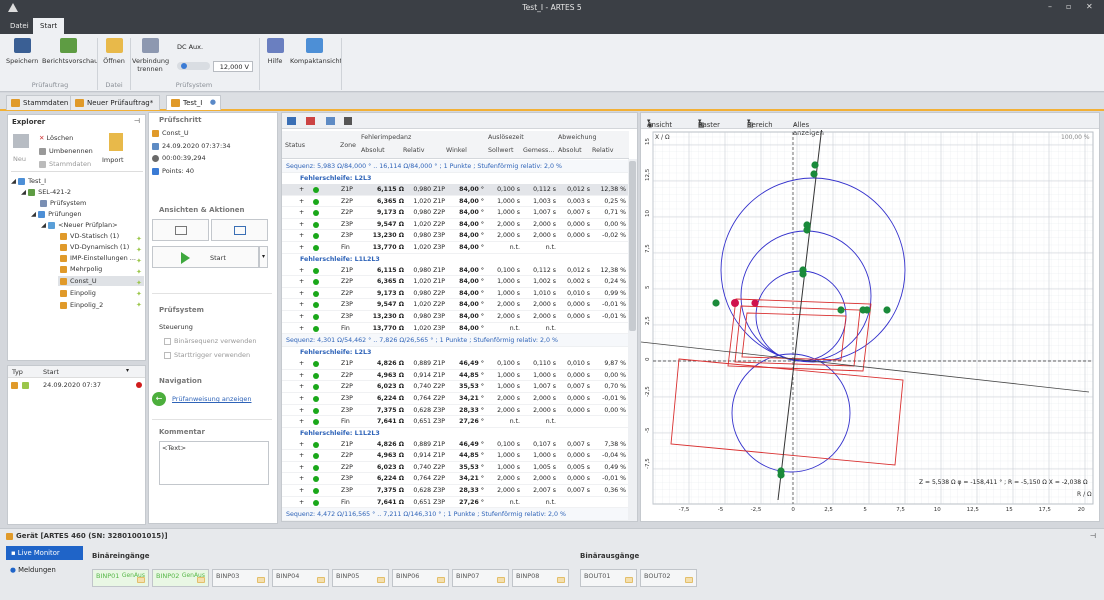 The height and width of the screenshot is (600, 1104). I want to click on binary-input: BINP02 GenAus, so click(180, 578).